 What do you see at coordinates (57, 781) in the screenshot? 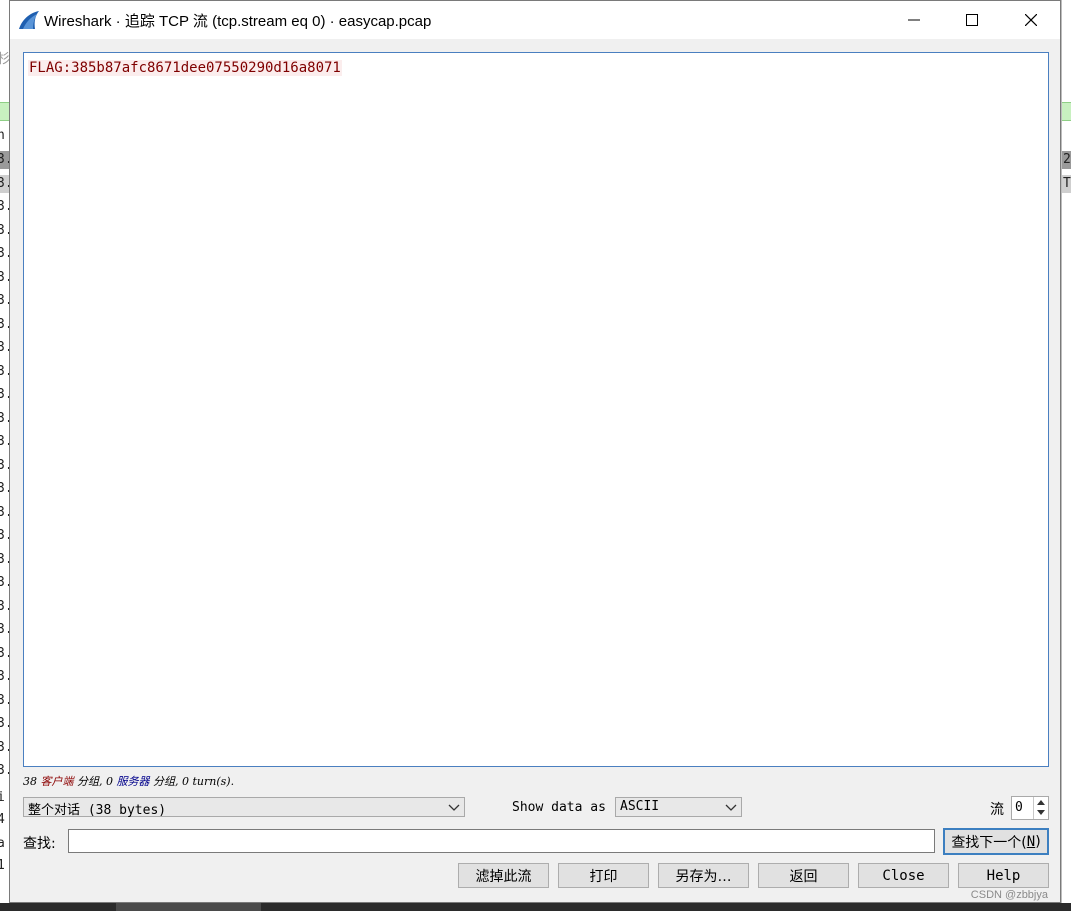
I see `client-label: 客户端` at bounding box center [57, 781].